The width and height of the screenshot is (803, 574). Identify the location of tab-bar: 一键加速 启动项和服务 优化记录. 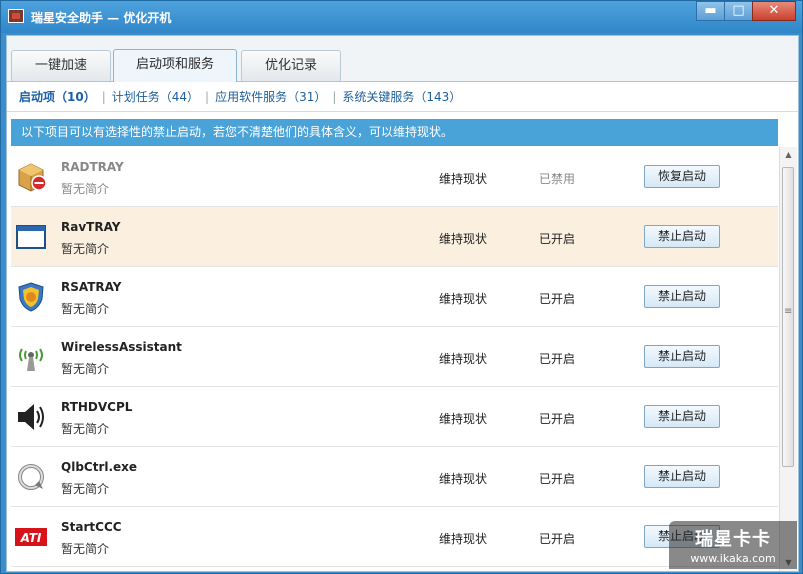
(402, 59).